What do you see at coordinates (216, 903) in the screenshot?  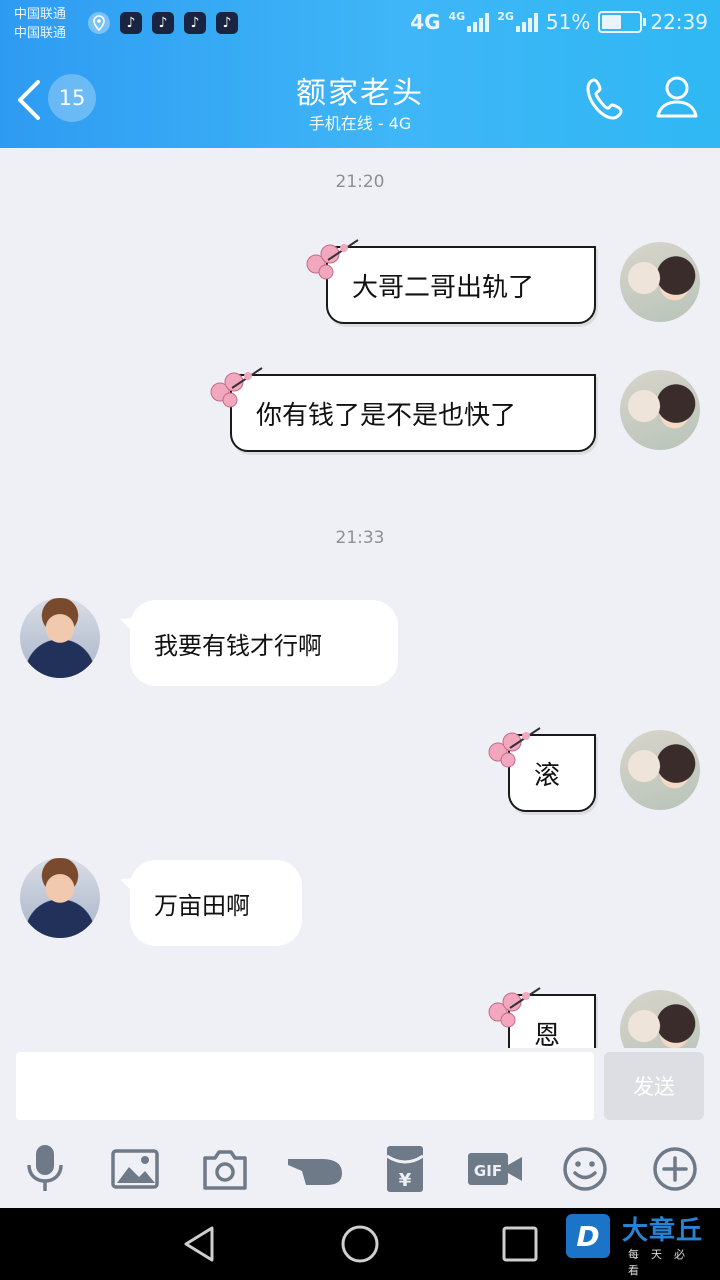 I see `message-bubble-incoming: 万亩田啊` at bounding box center [216, 903].